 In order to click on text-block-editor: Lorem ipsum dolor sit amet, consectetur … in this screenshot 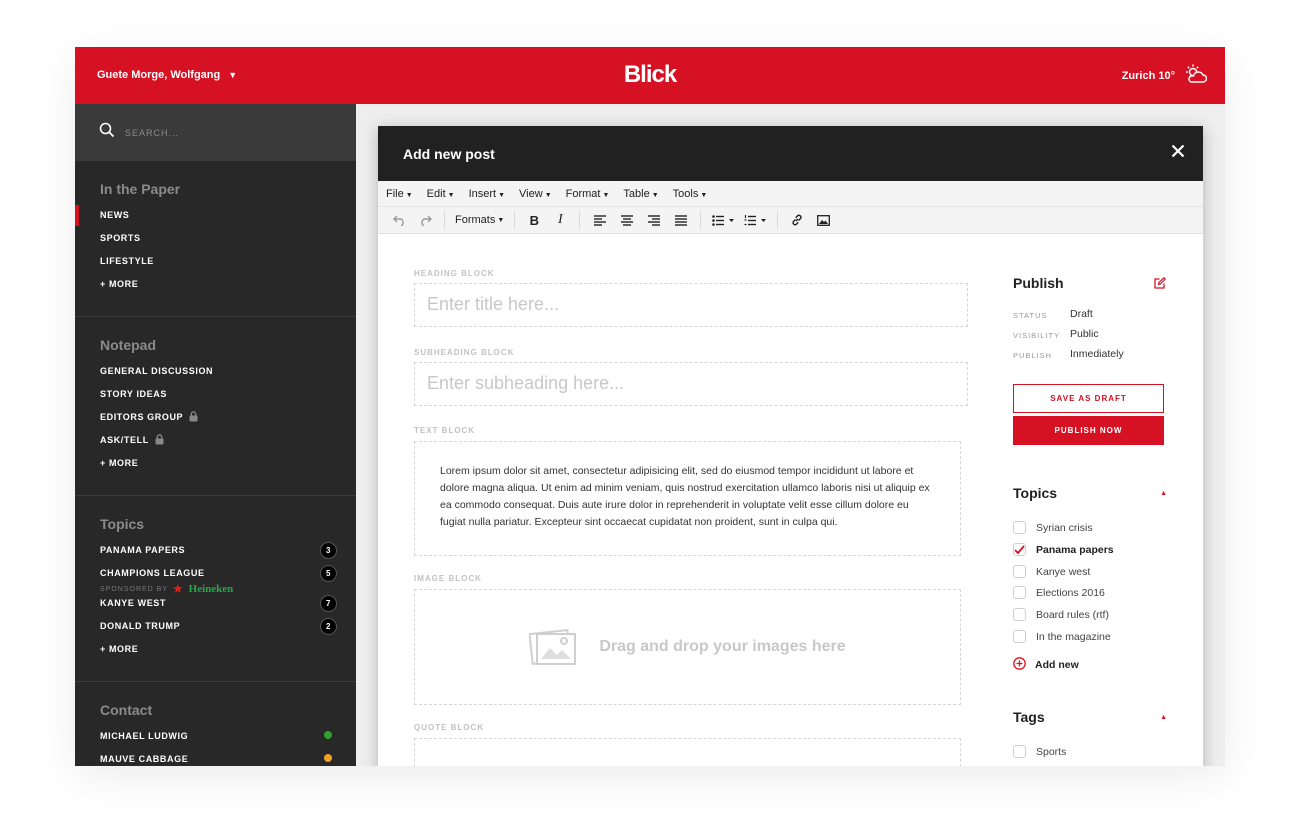, I will do `click(687, 498)`.